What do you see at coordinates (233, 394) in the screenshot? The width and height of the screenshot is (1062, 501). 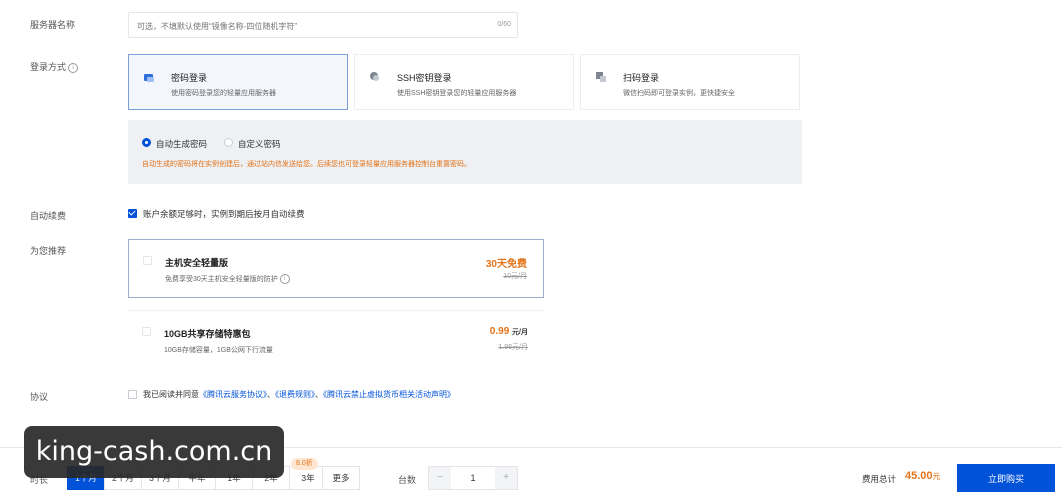 I see `service-agreement-link: 《腾讯云服务协议》` at bounding box center [233, 394].